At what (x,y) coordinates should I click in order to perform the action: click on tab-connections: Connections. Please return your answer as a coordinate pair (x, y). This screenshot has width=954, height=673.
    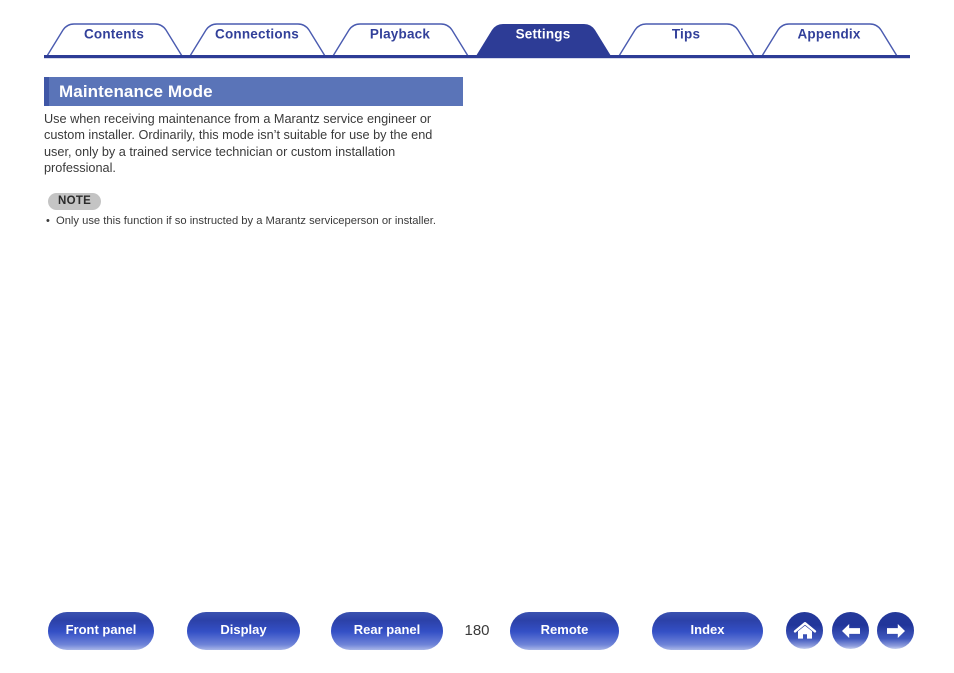
    Looking at the image, I should click on (257, 34).